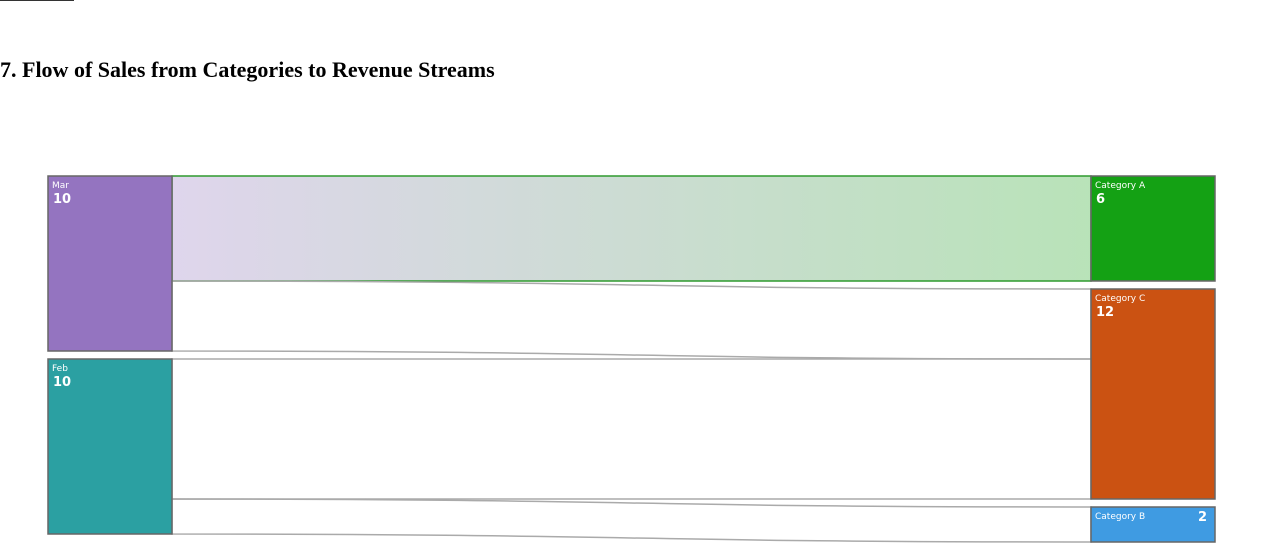  I want to click on link-feb-to-category-b, so click(631, 520).